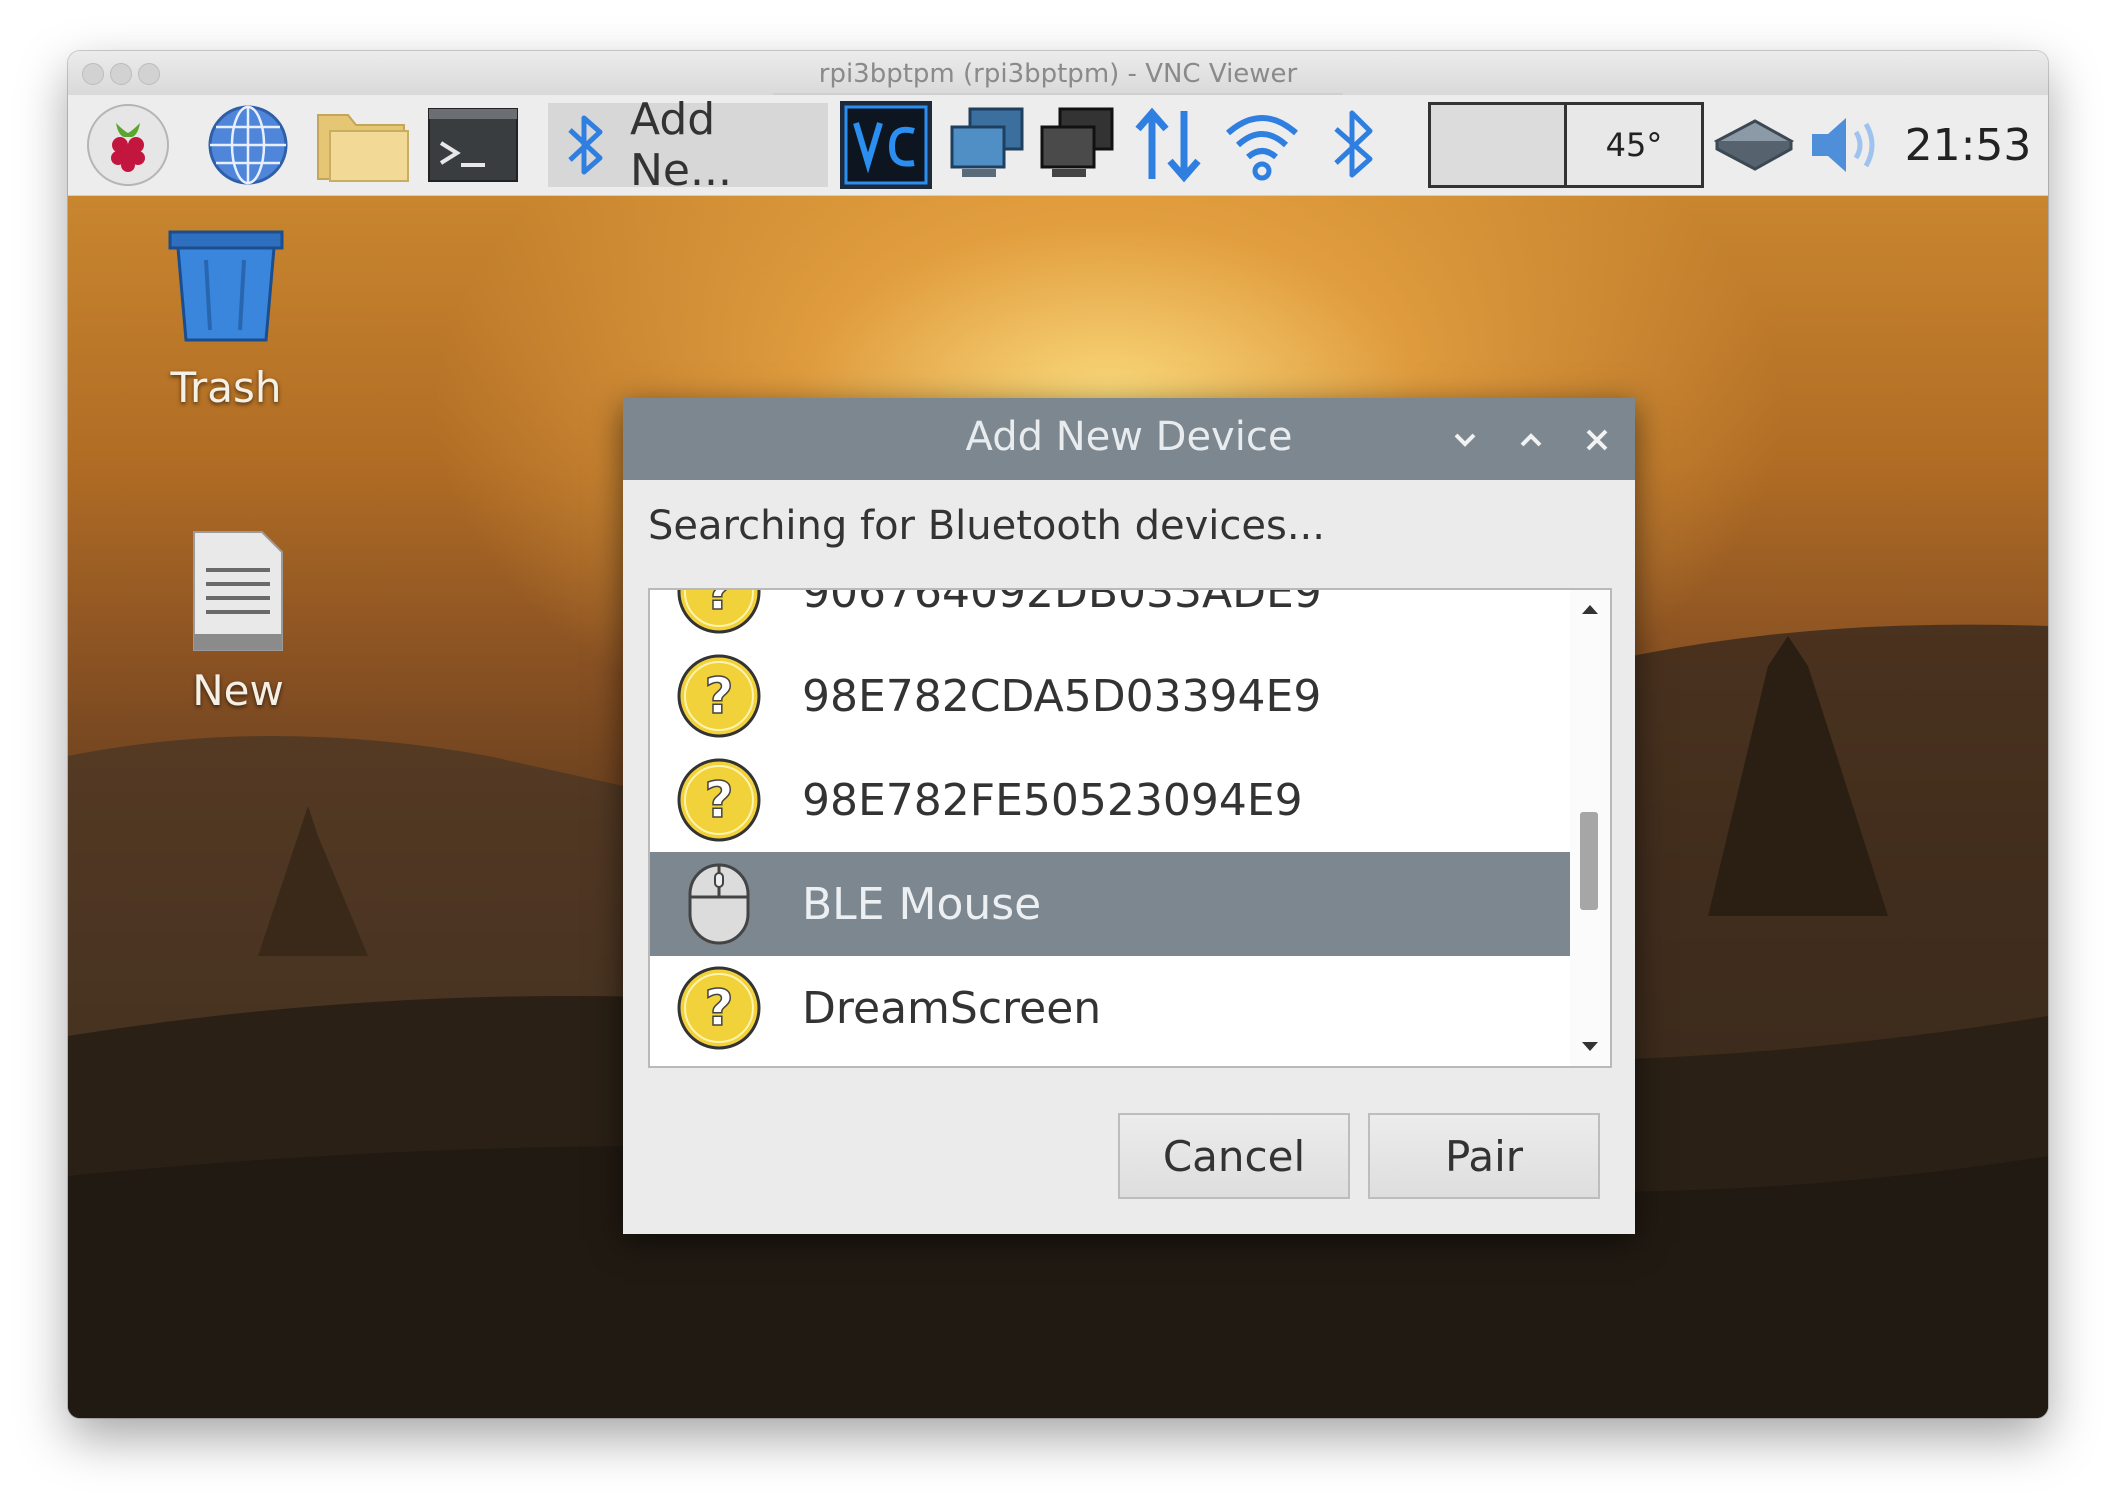 Image resolution: width=2116 pixels, height=1500 pixels. I want to click on eject-icon, so click(1754, 145).